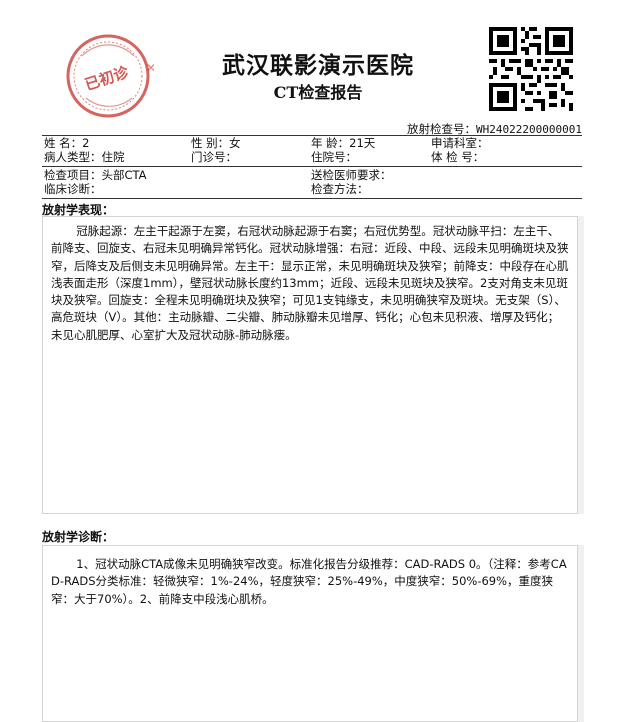 The image size is (636, 722). I want to click on patient-sex: 性 别：女, so click(216, 143).